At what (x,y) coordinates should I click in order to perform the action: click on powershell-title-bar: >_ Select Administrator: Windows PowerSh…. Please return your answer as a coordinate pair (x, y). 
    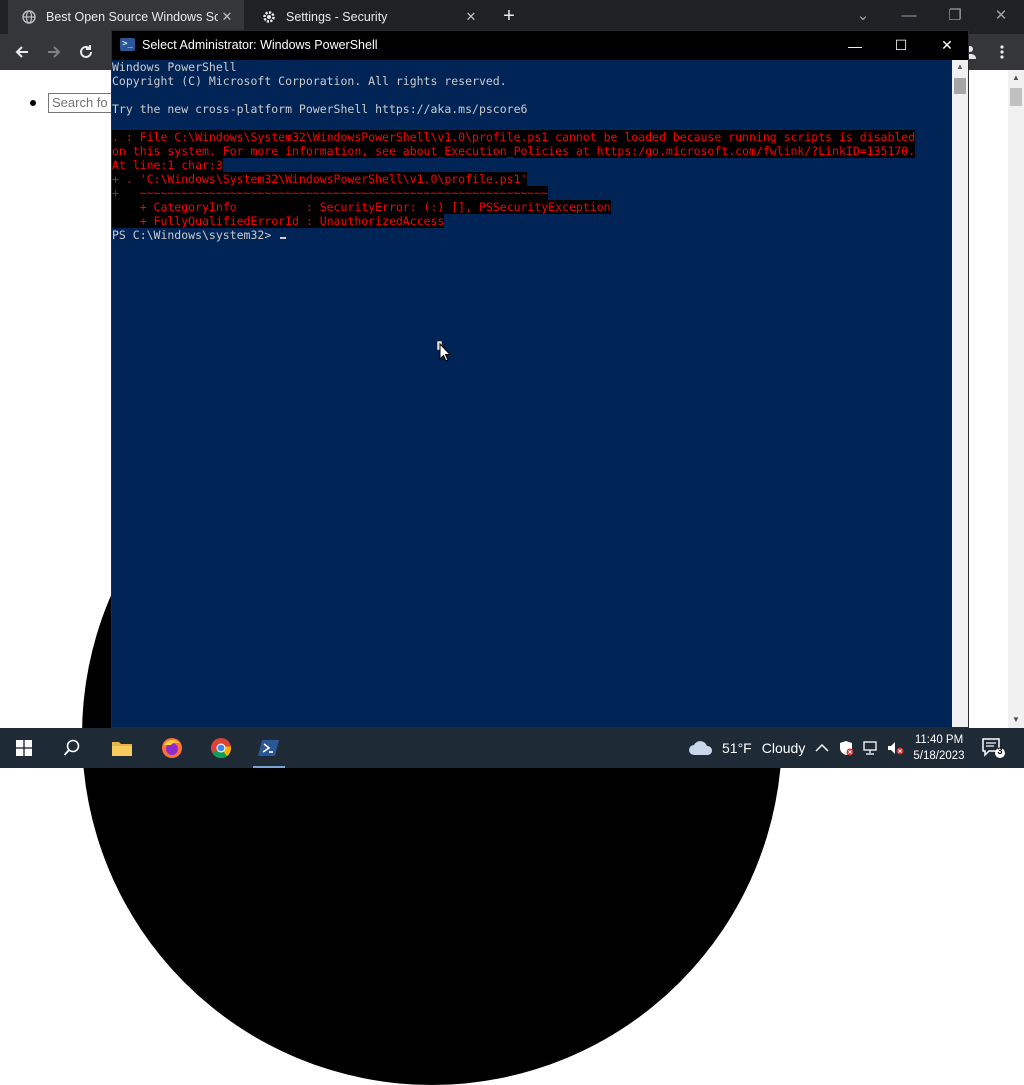
    Looking at the image, I should click on (540, 45).